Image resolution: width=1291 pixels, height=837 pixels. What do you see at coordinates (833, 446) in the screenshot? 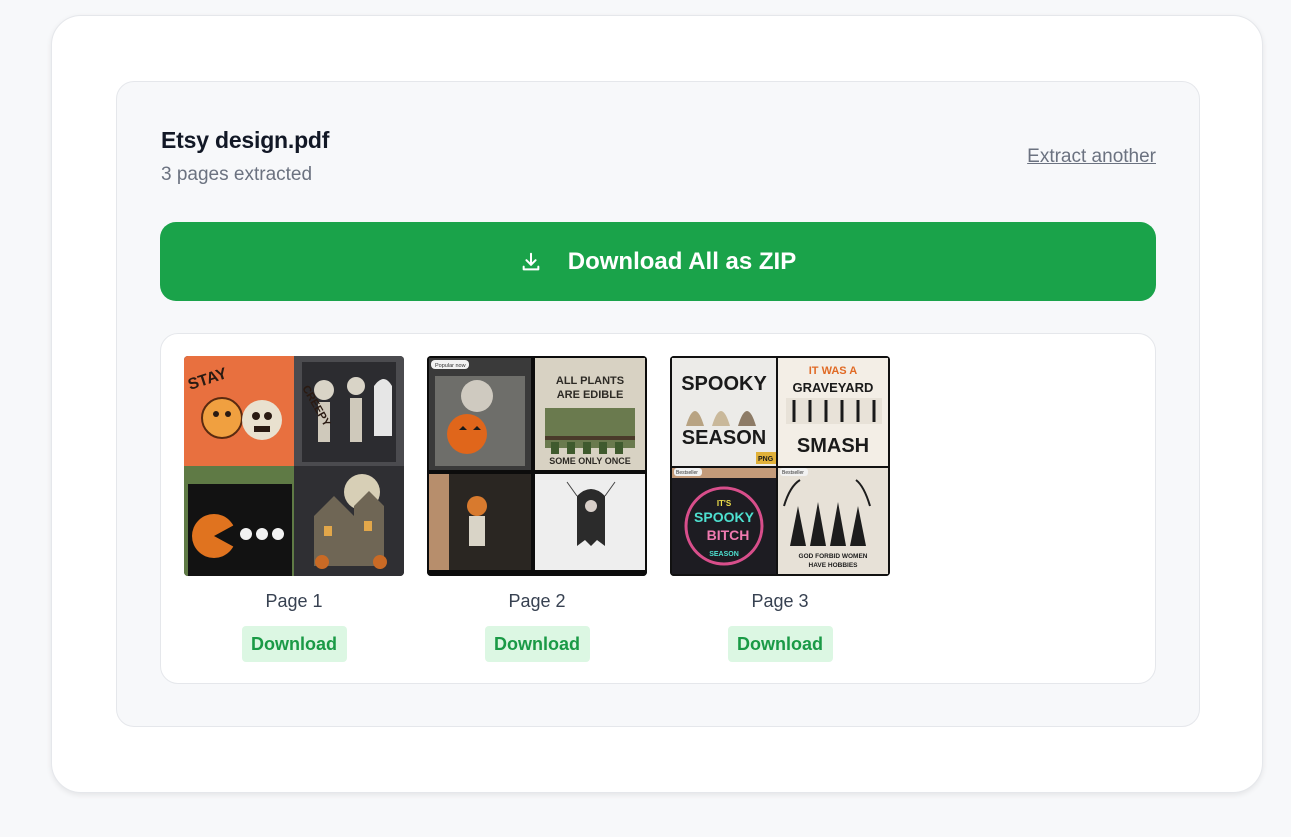
I see `thumb-3-tr-line3: SMASH` at bounding box center [833, 446].